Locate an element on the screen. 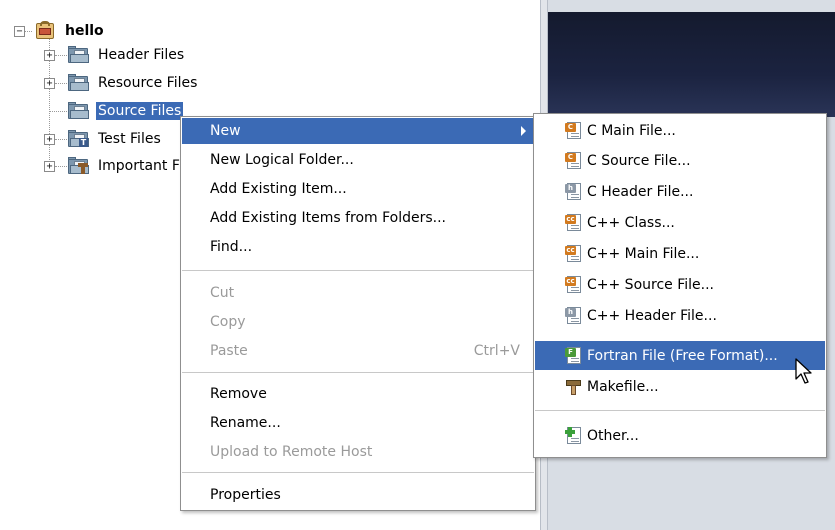 The height and width of the screenshot is (530, 835). menu-item-copy: Copy is located at coordinates (358, 322).